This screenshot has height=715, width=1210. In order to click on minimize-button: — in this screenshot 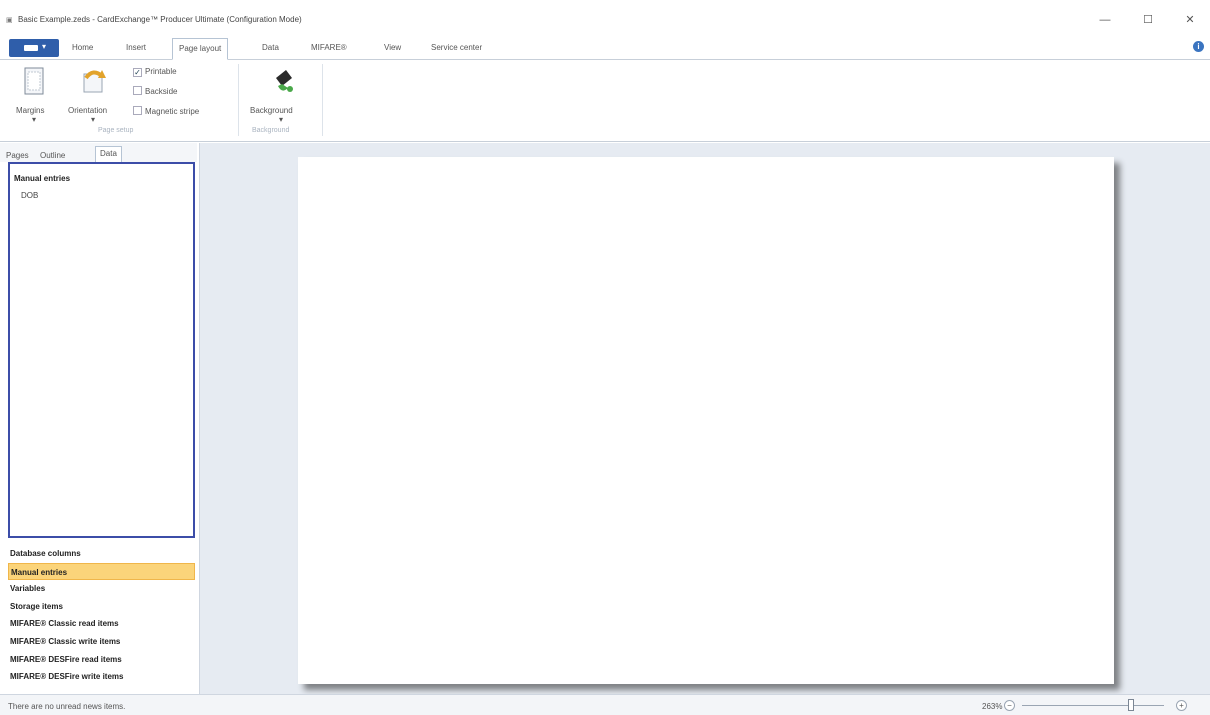, I will do `click(1105, 20)`.